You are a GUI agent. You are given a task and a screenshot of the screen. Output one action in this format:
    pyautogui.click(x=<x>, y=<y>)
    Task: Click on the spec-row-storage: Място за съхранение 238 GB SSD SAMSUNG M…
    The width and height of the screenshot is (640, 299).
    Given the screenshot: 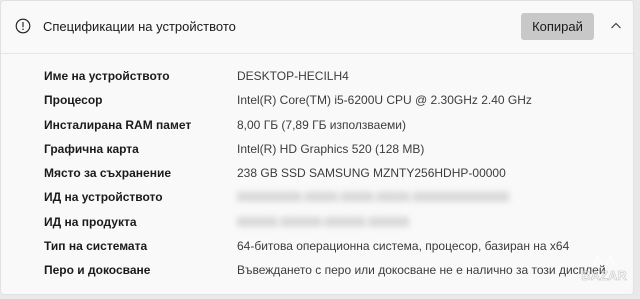 What is the action you would take?
    pyautogui.click(x=324, y=176)
    